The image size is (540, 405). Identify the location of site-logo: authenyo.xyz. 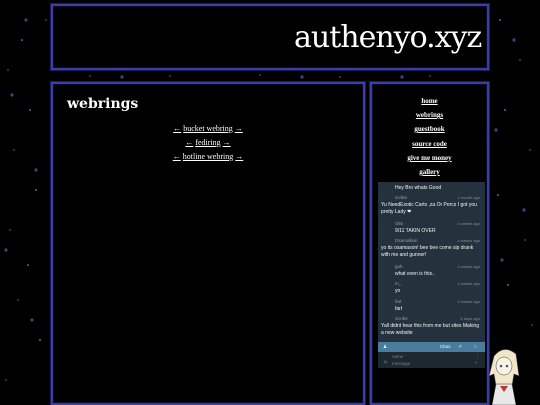
(388, 39).